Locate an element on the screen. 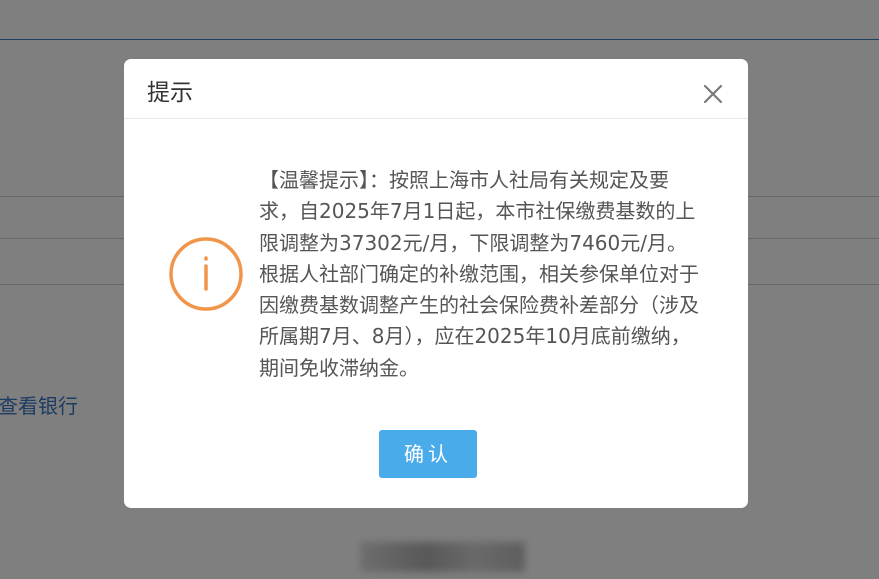  info-circle-icon is located at coordinates (206, 274).